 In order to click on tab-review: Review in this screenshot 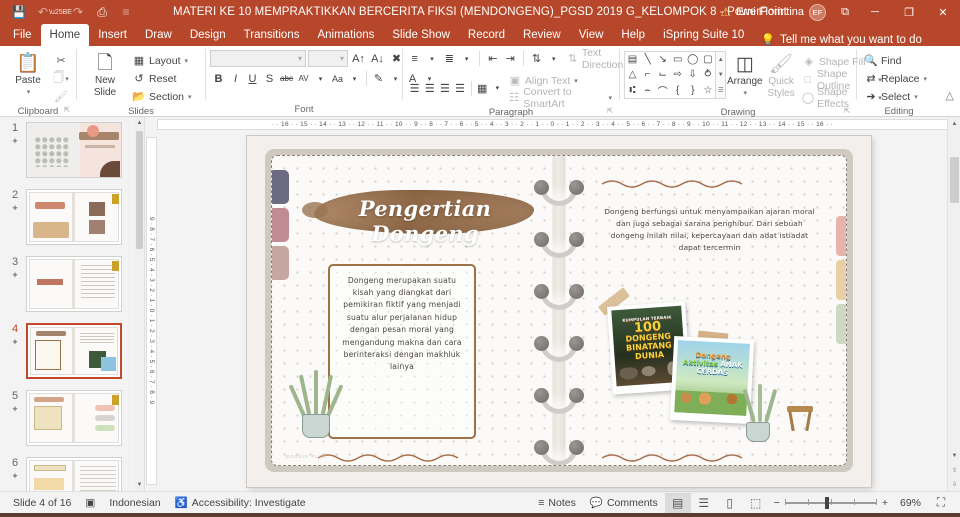, I will do `click(542, 35)`.